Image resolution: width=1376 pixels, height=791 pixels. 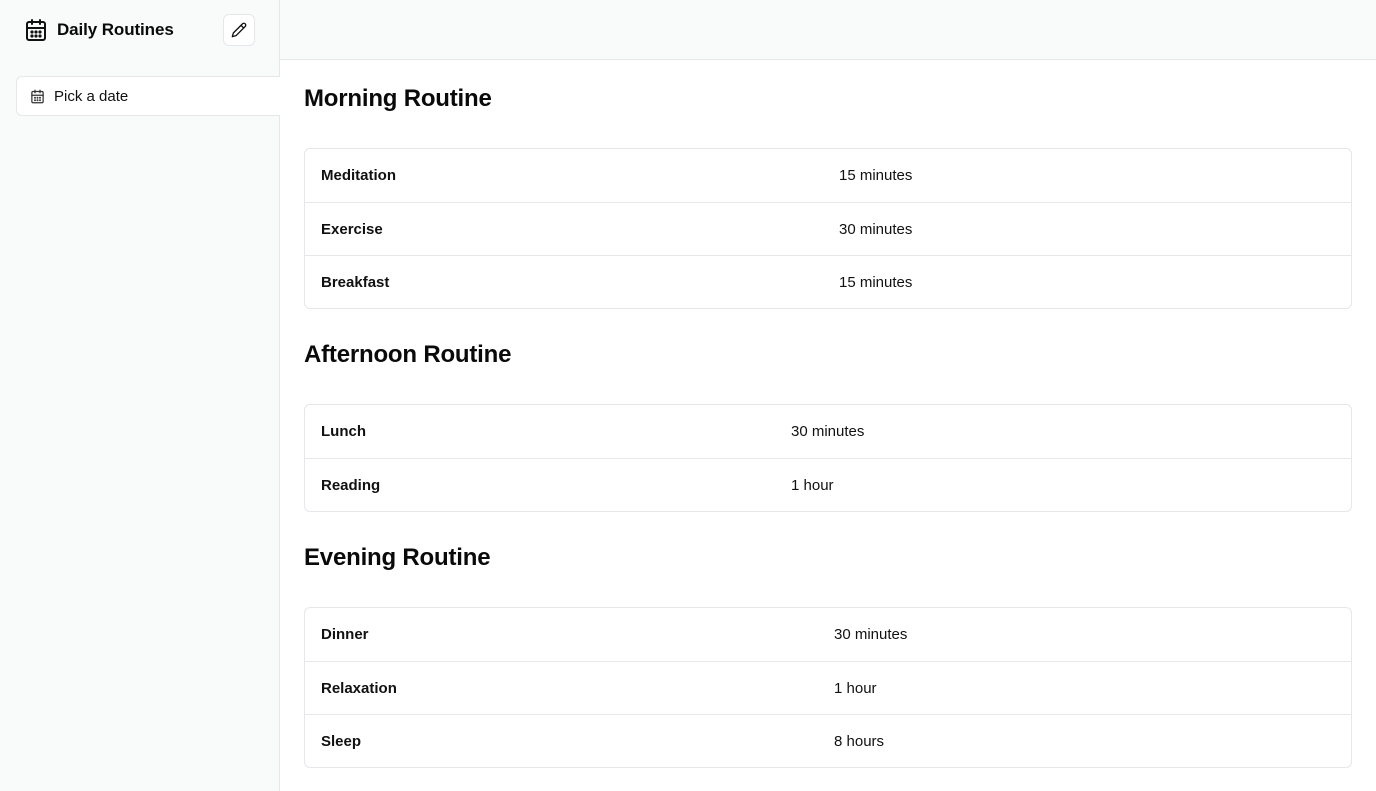 I want to click on activity-name: Lunch, so click(x=343, y=431).